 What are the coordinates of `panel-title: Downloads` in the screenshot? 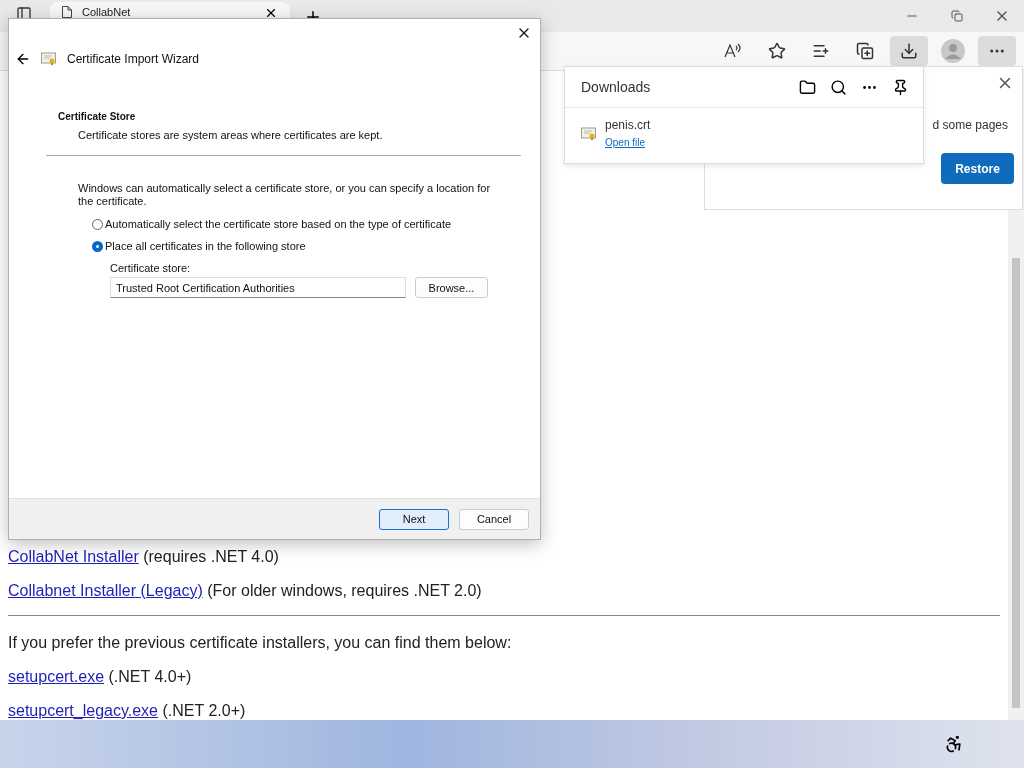 It's located at (616, 87).